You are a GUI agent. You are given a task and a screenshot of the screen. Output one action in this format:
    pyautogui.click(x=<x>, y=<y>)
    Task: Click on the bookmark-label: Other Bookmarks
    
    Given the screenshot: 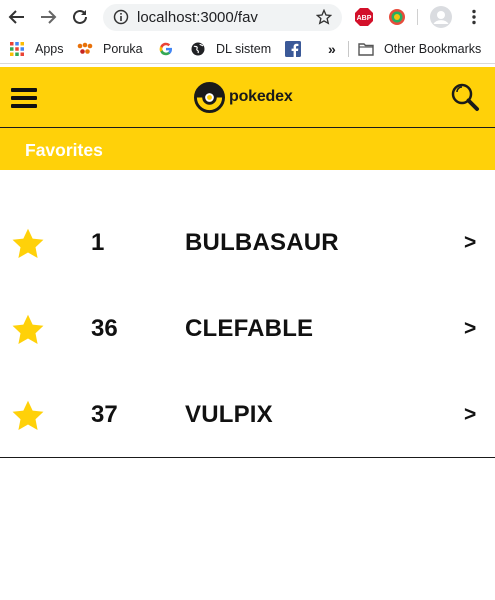 What is the action you would take?
    pyautogui.click(x=433, y=49)
    